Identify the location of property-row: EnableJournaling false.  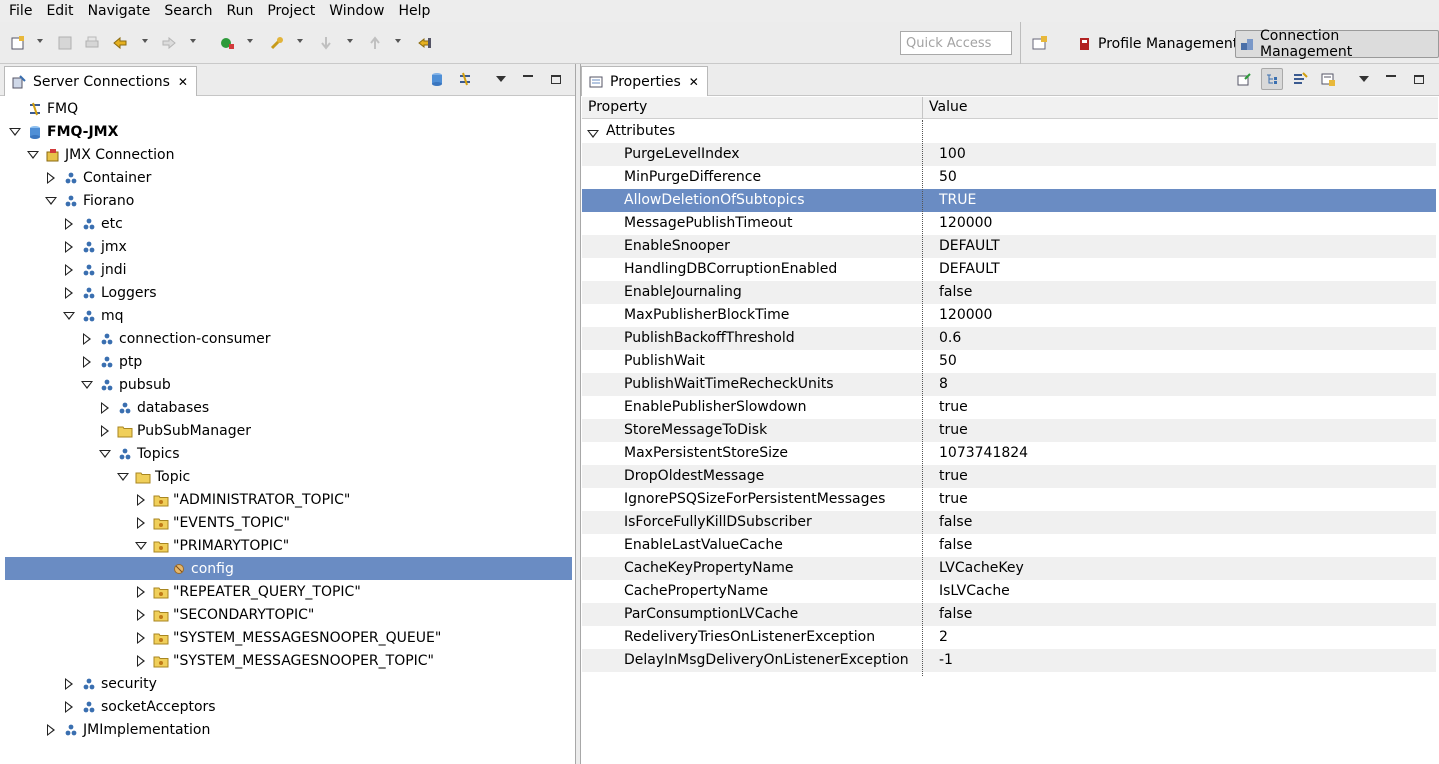
(1009, 292).